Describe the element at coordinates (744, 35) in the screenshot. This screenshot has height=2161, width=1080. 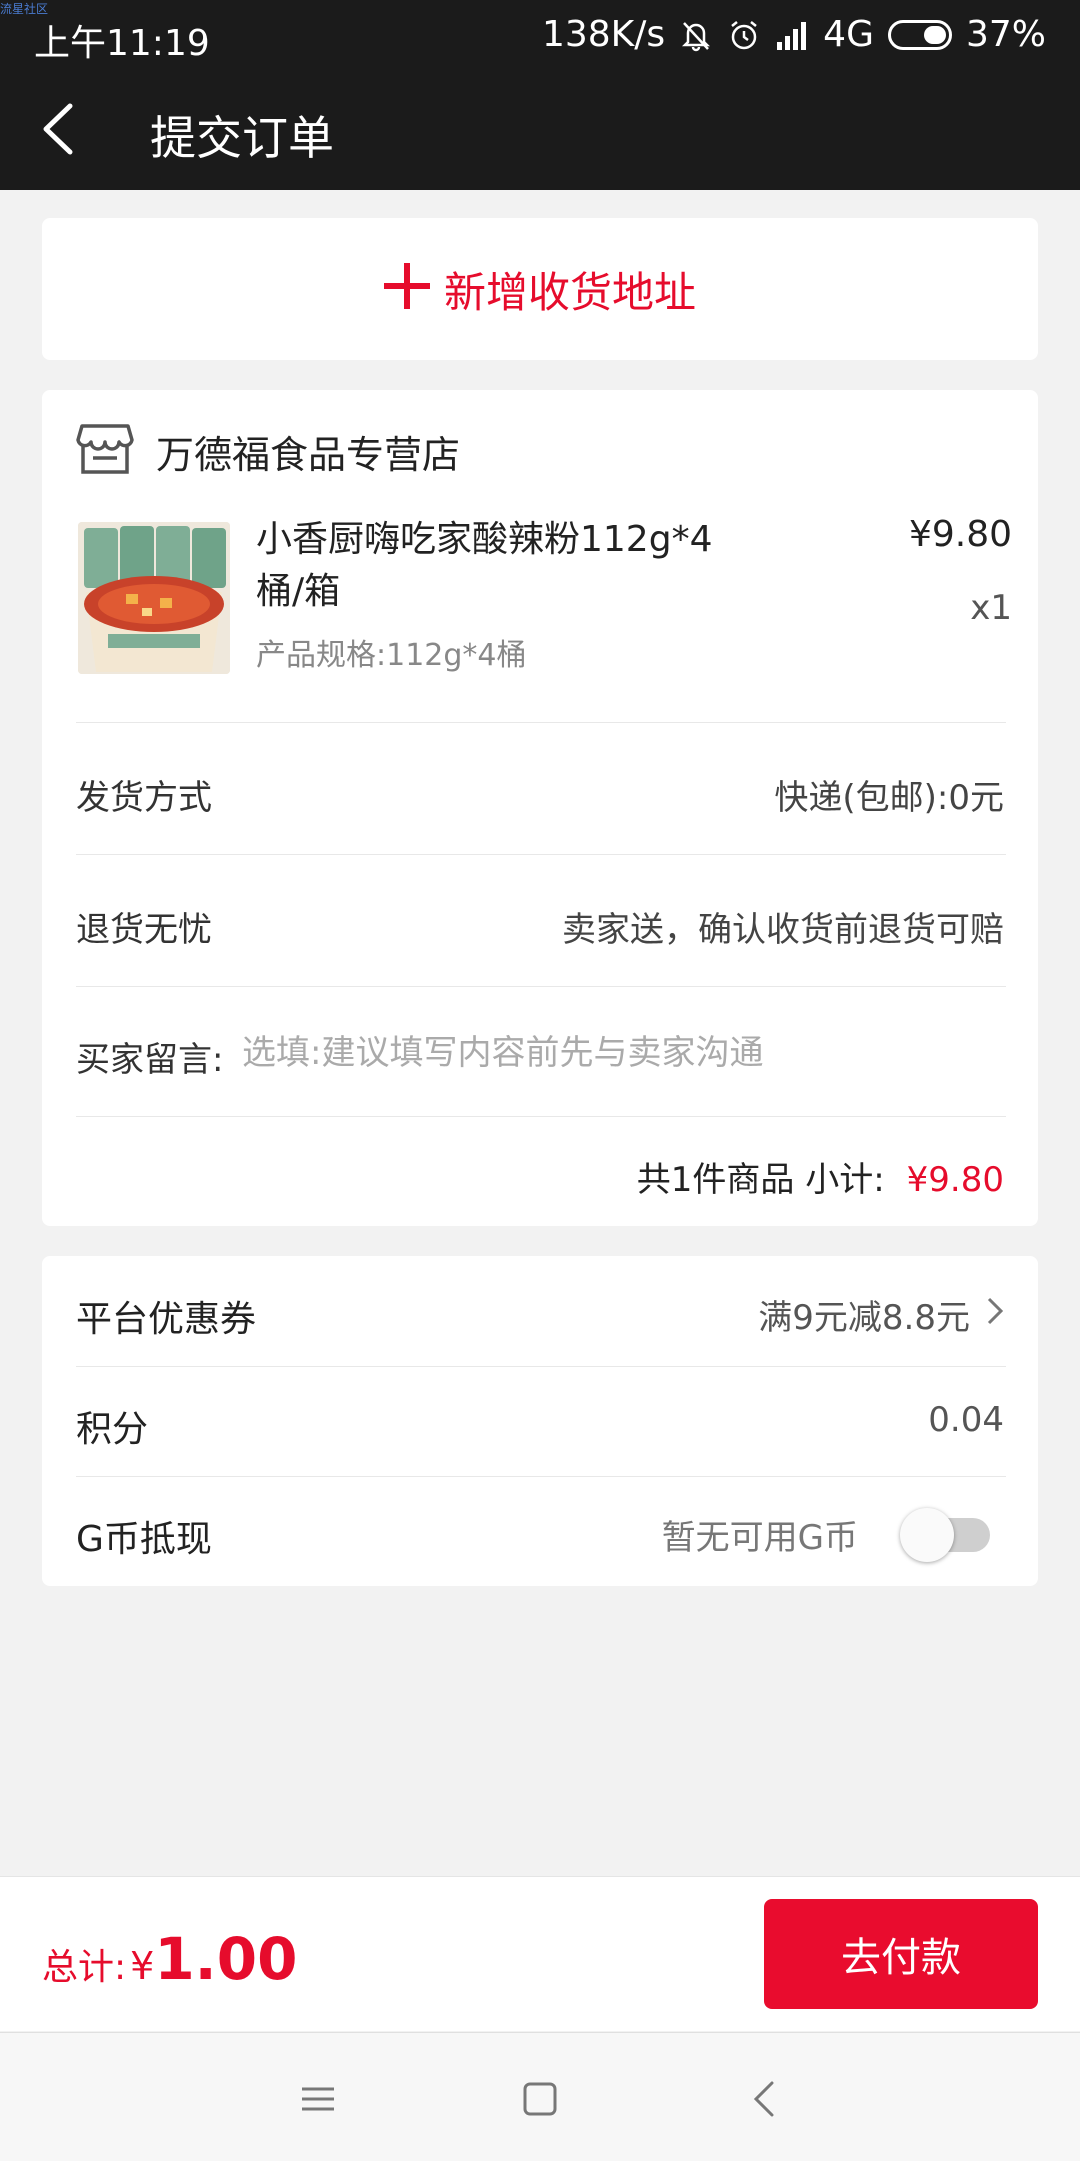
I see `alarm-icon` at that location.